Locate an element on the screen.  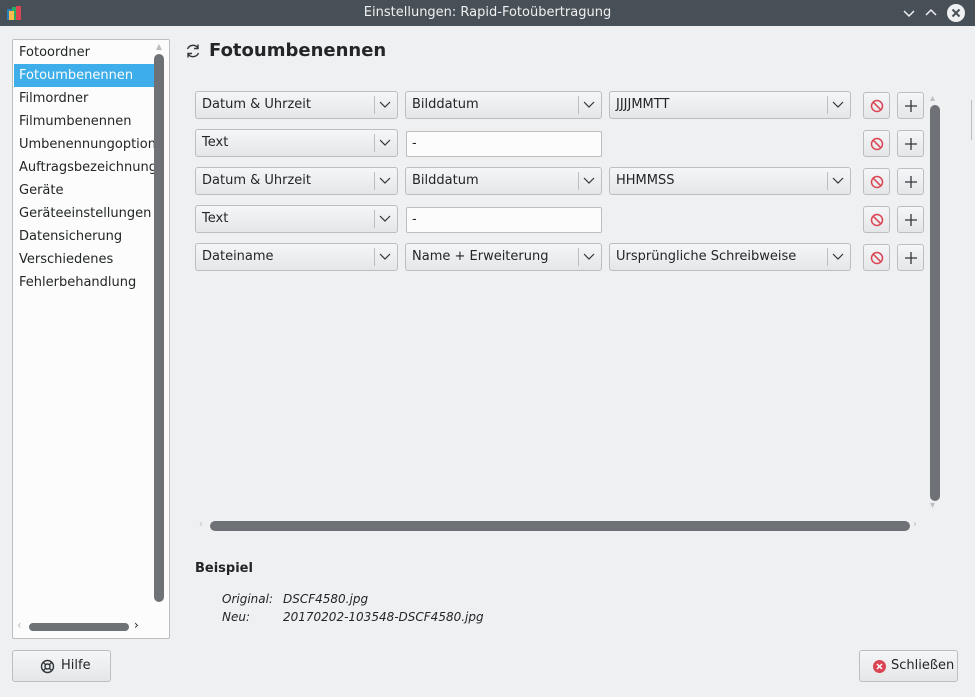
help-button: Hilfe is located at coordinates (61, 666).